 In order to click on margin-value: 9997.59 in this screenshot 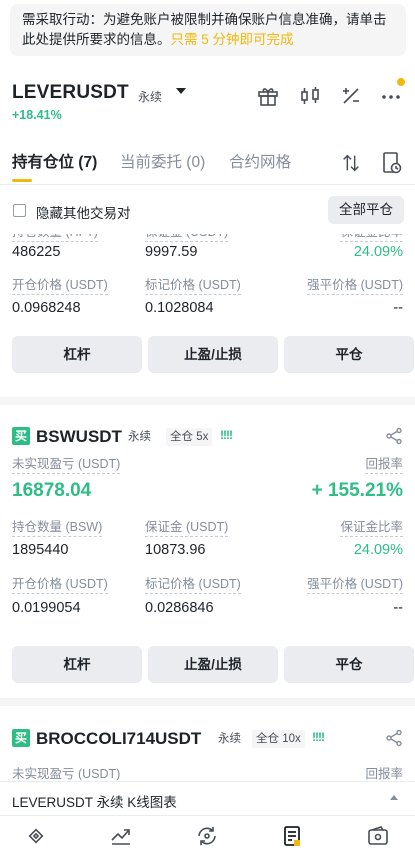, I will do `click(171, 252)`.